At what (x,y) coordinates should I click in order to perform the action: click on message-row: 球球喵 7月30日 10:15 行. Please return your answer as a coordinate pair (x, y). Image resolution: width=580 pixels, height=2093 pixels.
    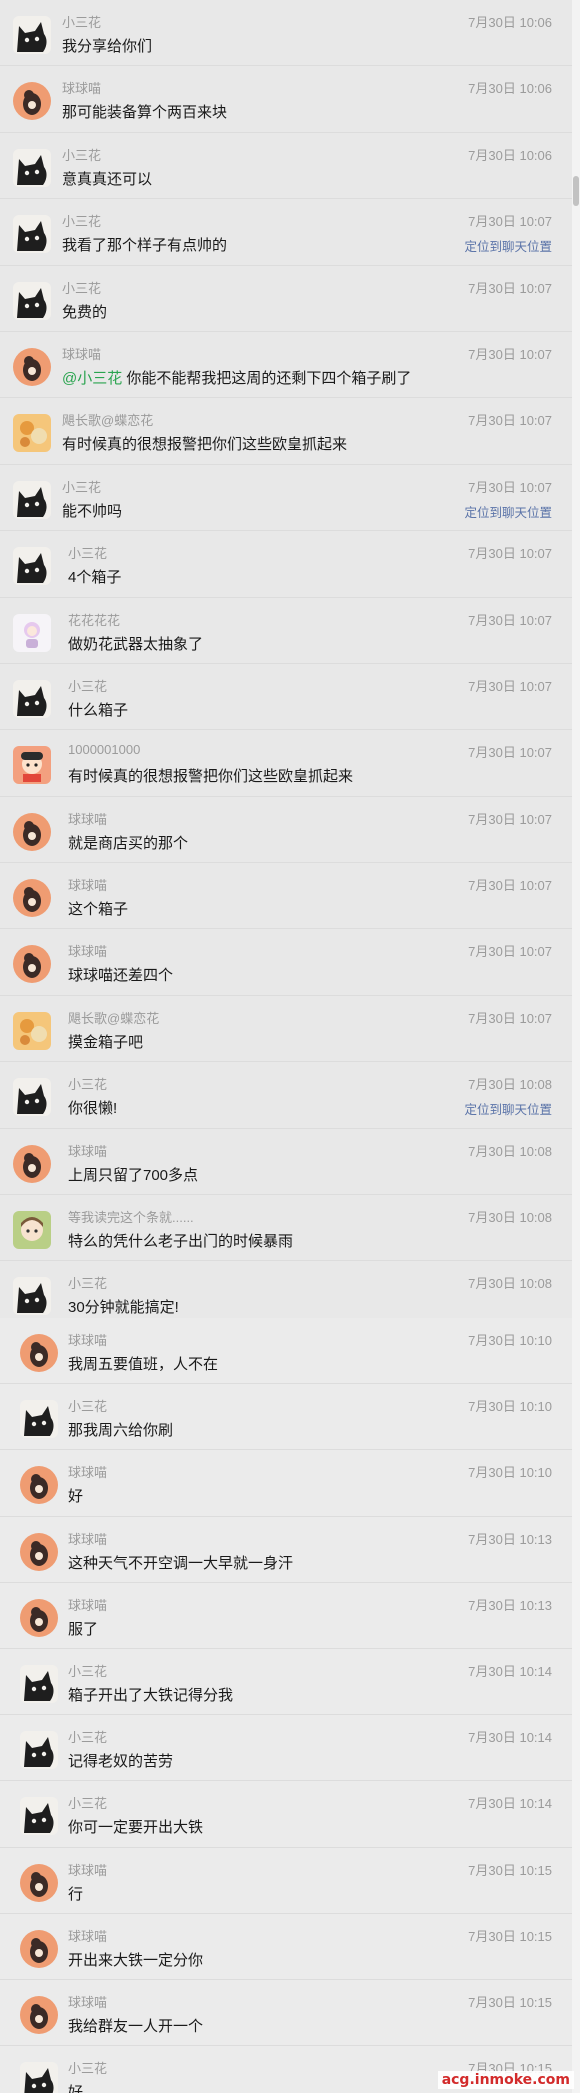
    Looking at the image, I should click on (286, 1881).